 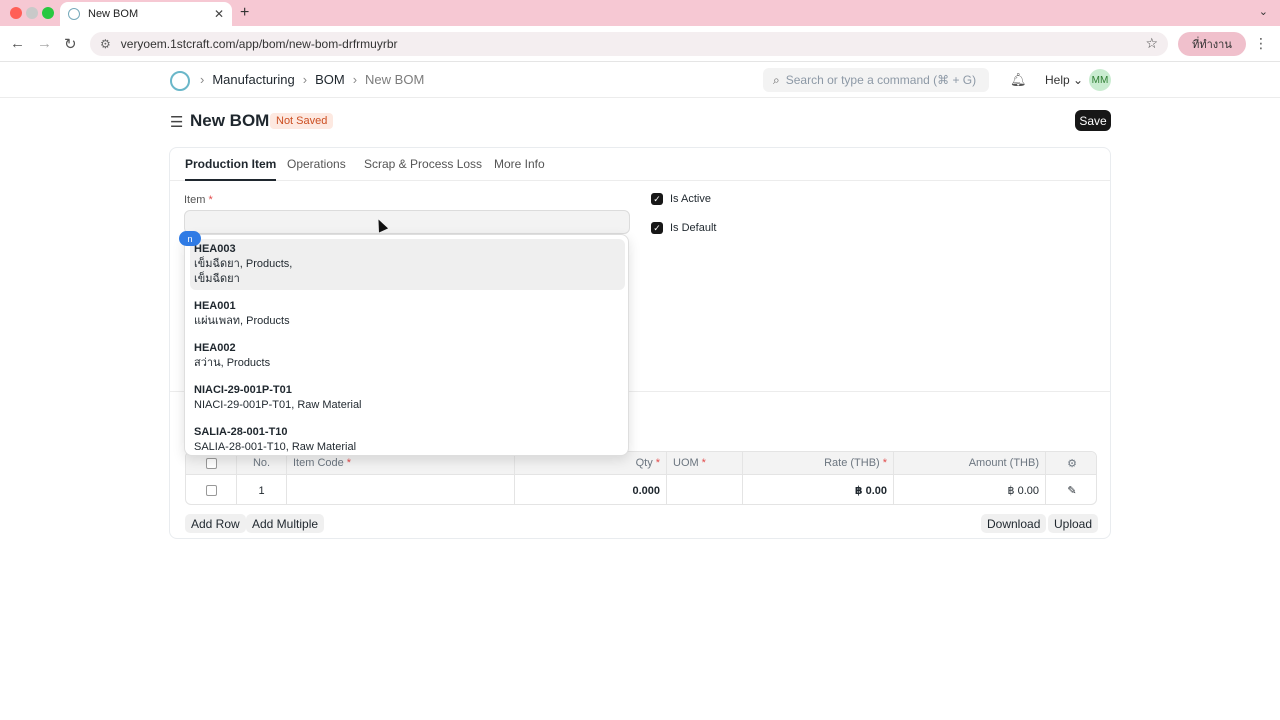 What do you see at coordinates (146, 14) in the screenshot?
I see `browser-tab: New BOM ✕` at bounding box center [146, 14].